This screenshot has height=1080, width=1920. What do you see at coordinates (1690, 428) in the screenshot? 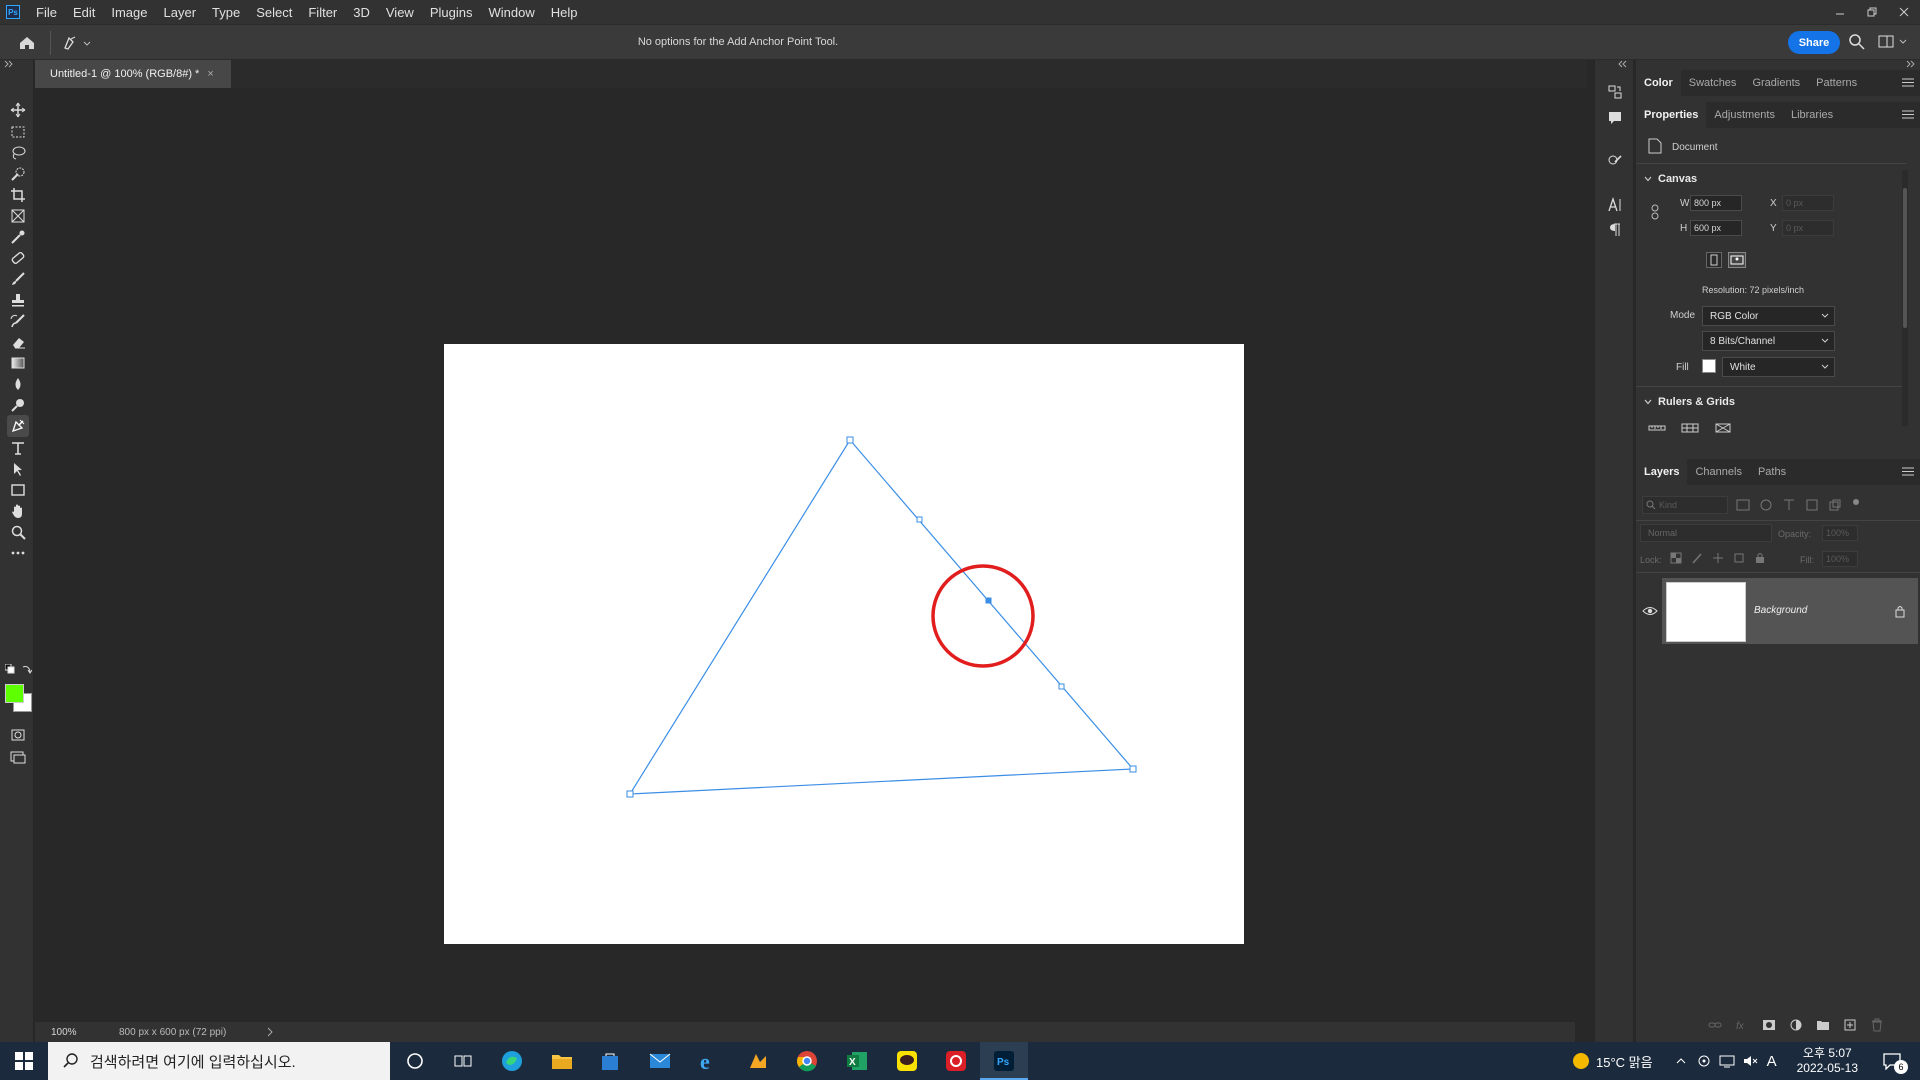
I see `grid-icon` at bounding box center [1690, 428].